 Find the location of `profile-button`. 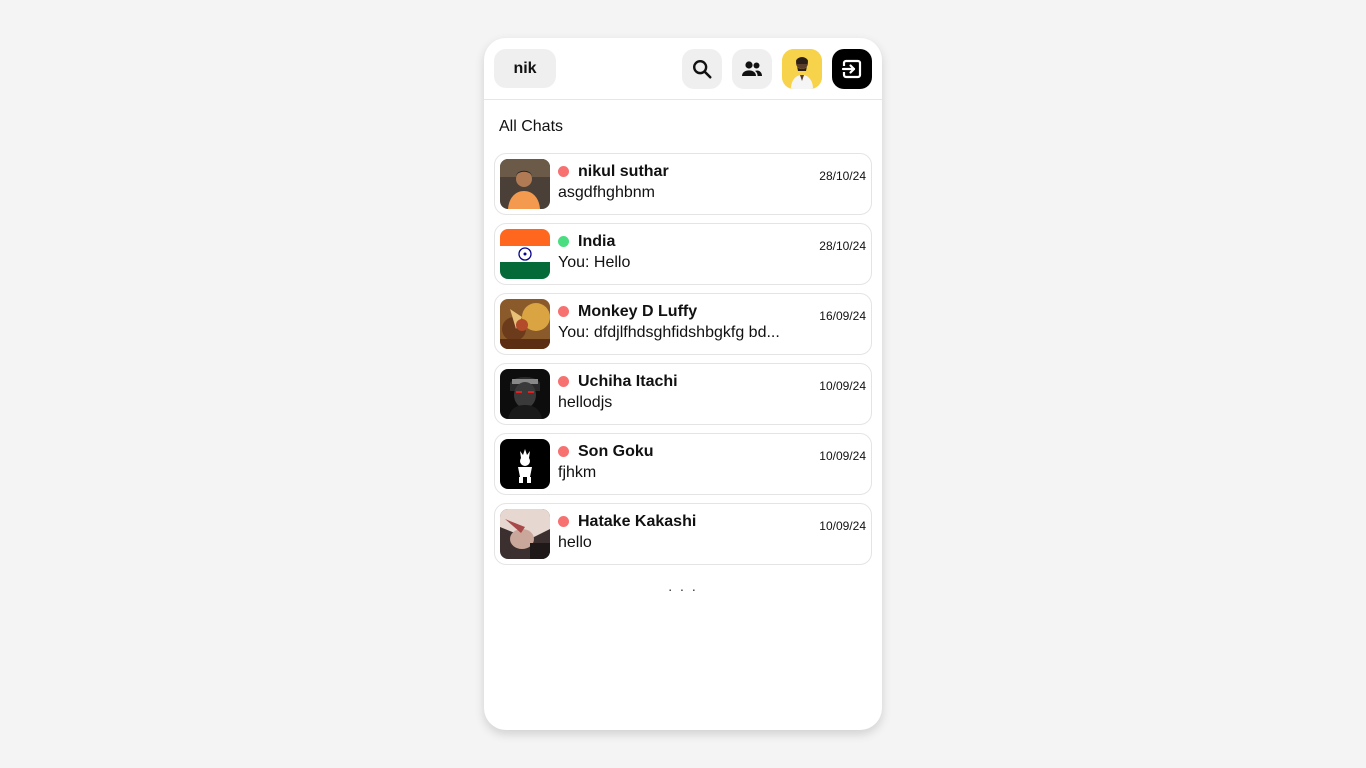

profile-button is located at coordinates (802, 69).